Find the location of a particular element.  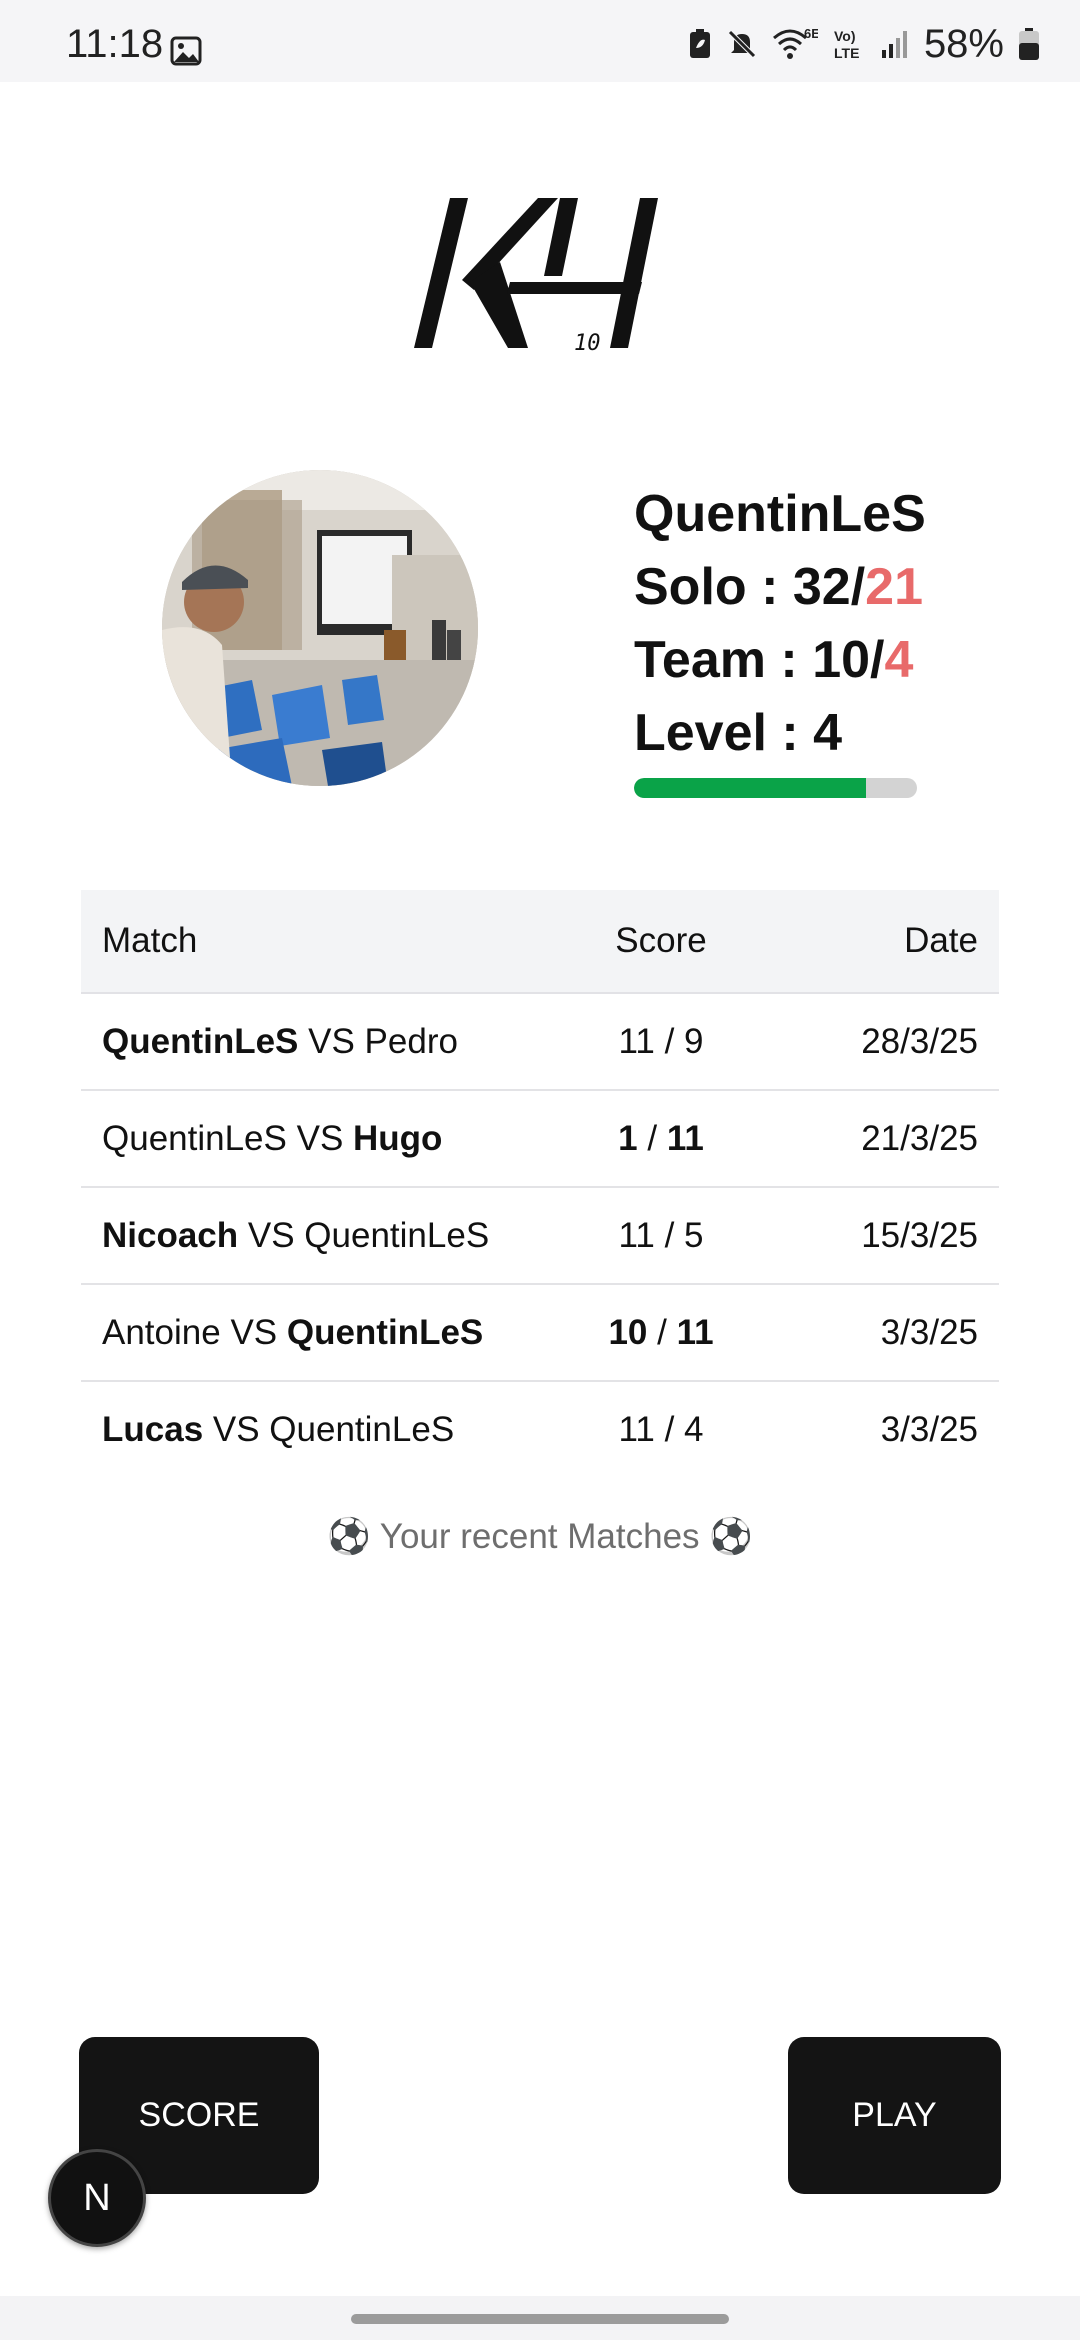

svg-text: 6E is located at coordinates (811, 33).